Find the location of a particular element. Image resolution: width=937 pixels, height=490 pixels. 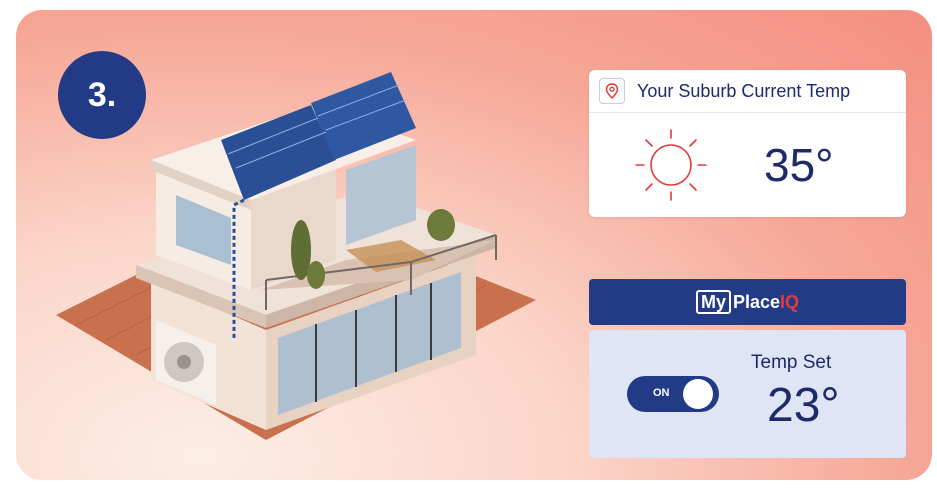

temp-set-label: Temp Set is located at coordinates (791, 362).